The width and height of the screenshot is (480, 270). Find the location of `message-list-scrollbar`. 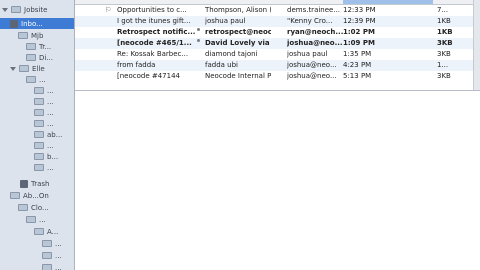

message-list-scrollbar is located at coordinates (476, 45).